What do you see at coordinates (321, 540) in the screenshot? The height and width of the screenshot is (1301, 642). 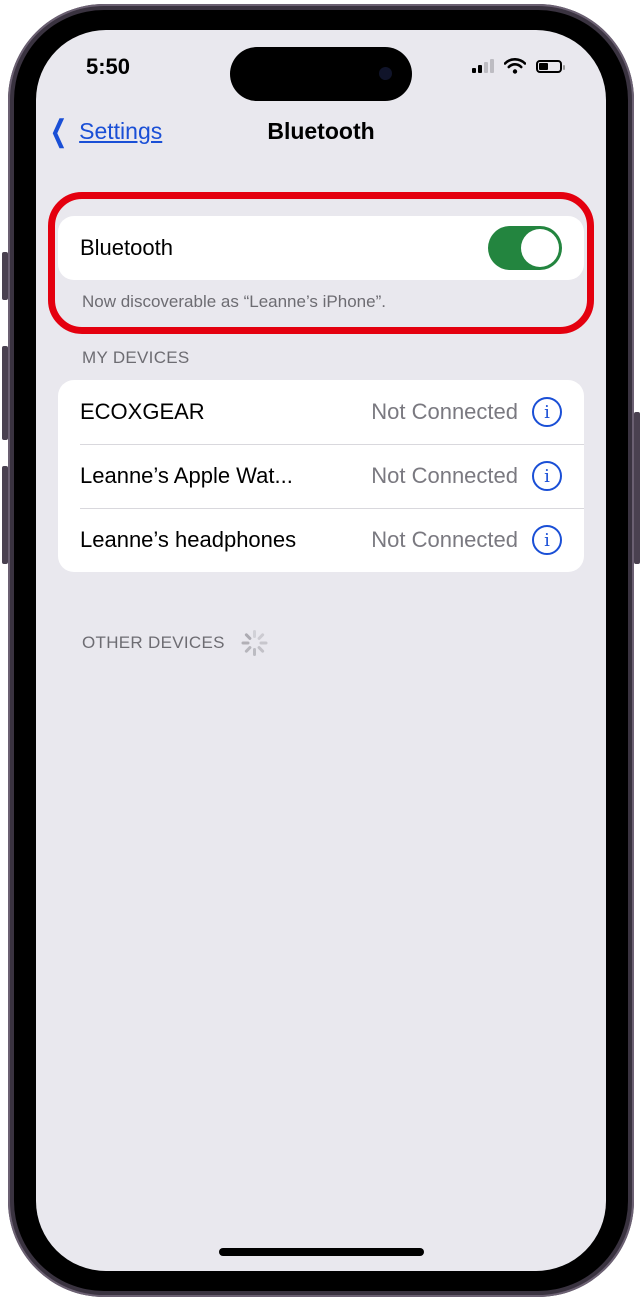 I see `device-row: Leanne’s headphones Not Connected i` at bounding box center [321, 540].